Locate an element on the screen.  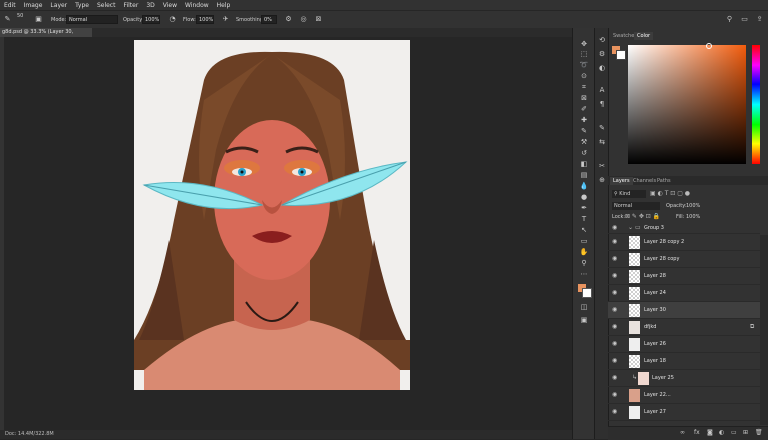
menu-help: Help is located at coordinates (224, 5).